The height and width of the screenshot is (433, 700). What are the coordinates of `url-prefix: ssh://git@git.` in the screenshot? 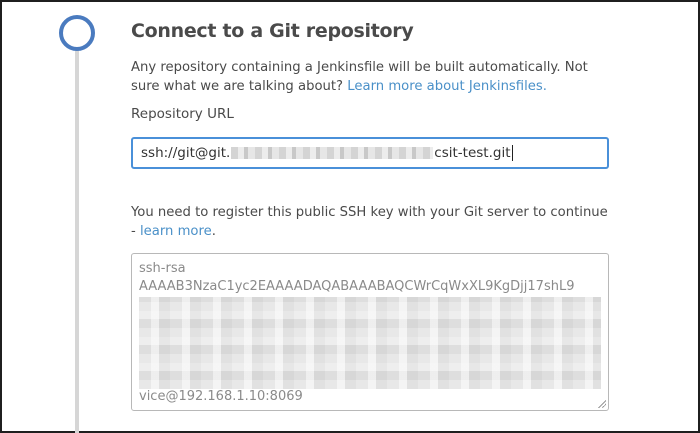 It's located at (186, 153).